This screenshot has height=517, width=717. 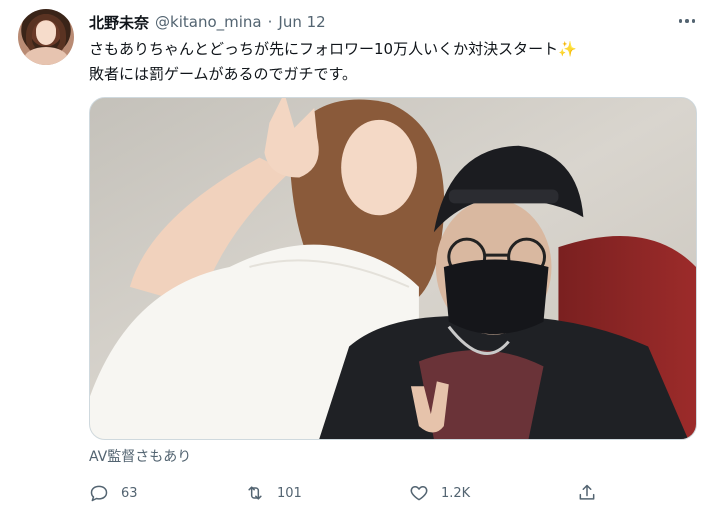 What do you see at coordinates (419, 493) in the screenshot?
I see `heart-icon` at bounding box center [419, 493].